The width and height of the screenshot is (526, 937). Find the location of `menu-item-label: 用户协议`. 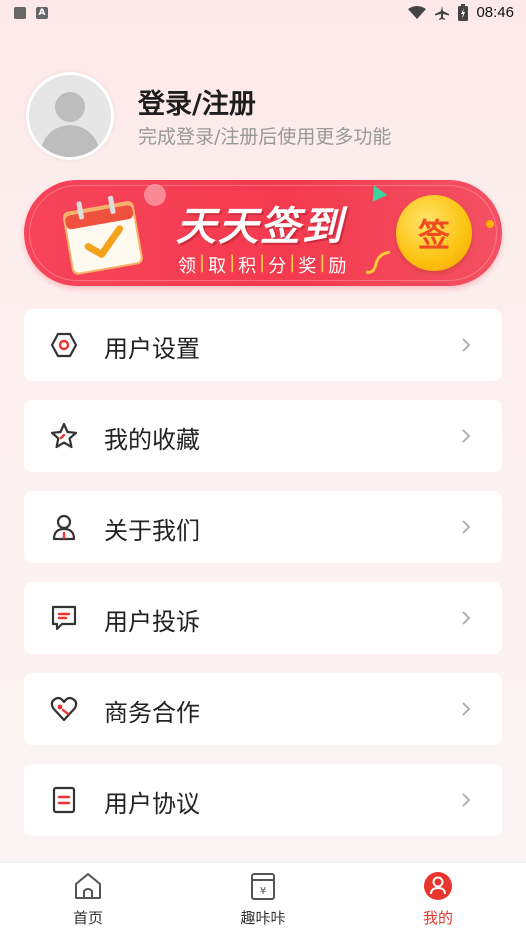

menu-item-label: 用户协议 is located at coordinates (152, 804).